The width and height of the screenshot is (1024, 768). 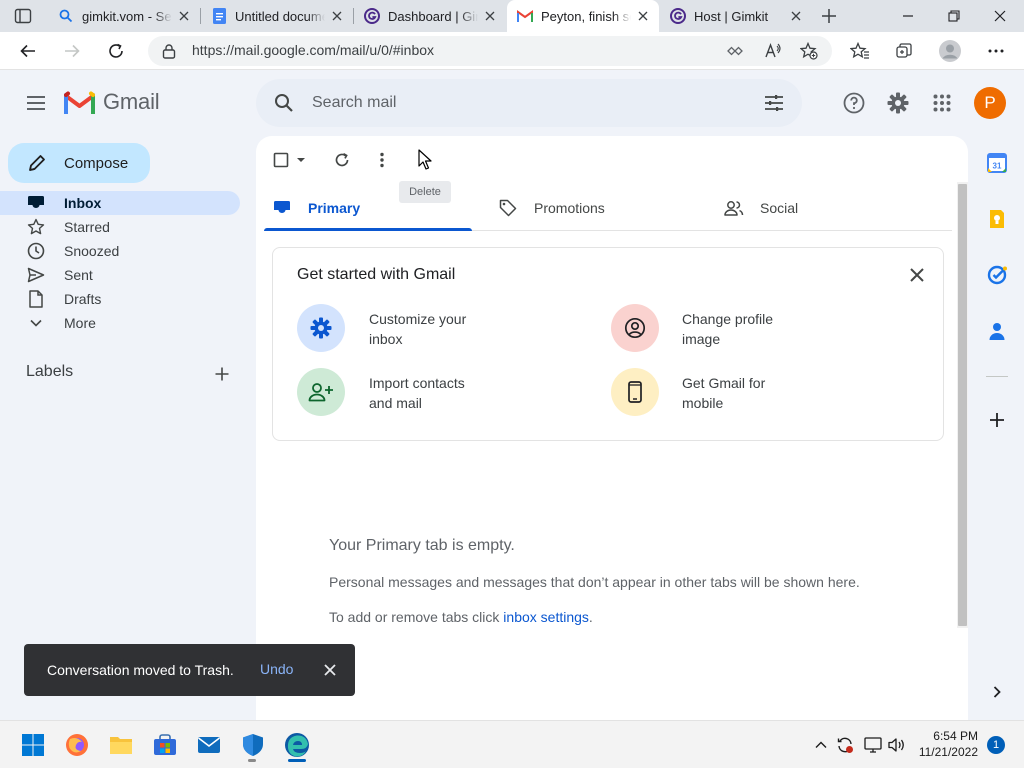 I want to click on add-person-icon, so click(x=321, y=392).